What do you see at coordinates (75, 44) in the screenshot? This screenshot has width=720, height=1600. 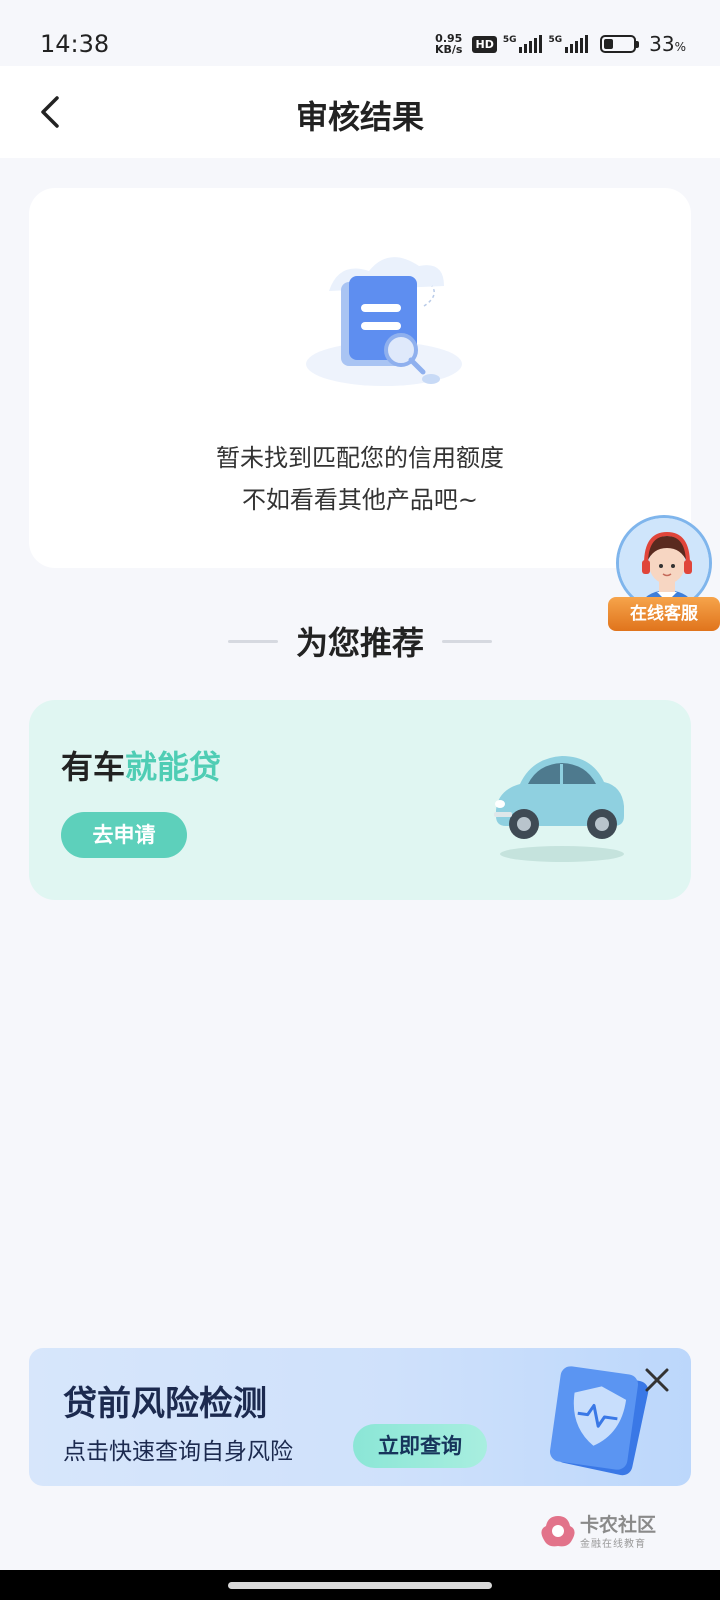 I see `status-time: 14:38` at bounding box center [75, 44].